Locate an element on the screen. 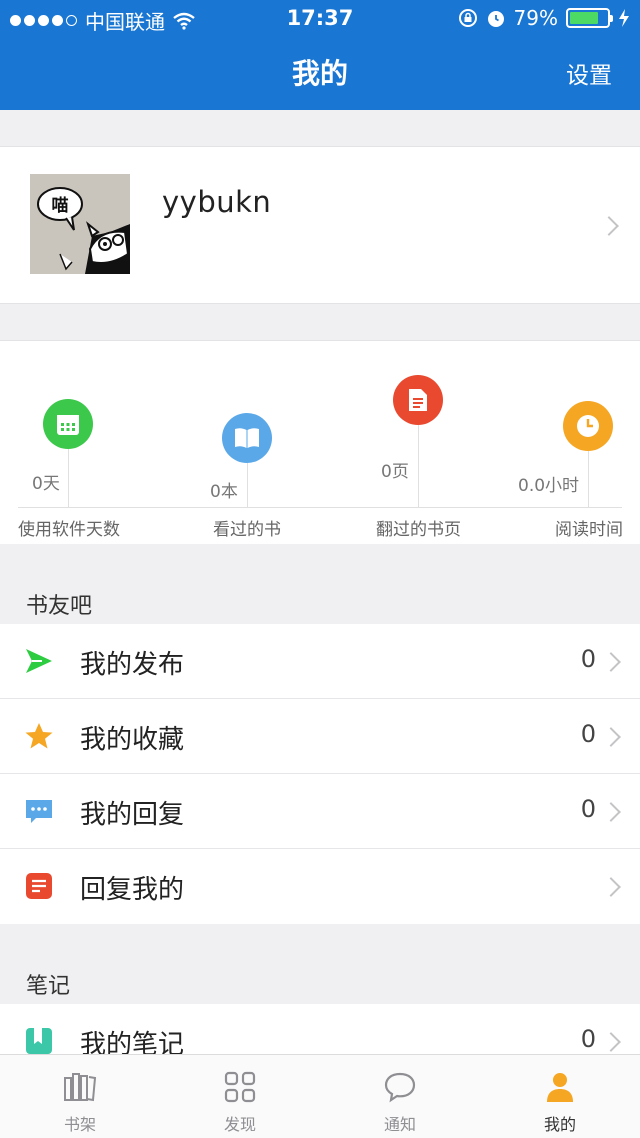  list-item-my-favorites: 我的收藏 0 is located at coordinates (320, 736).